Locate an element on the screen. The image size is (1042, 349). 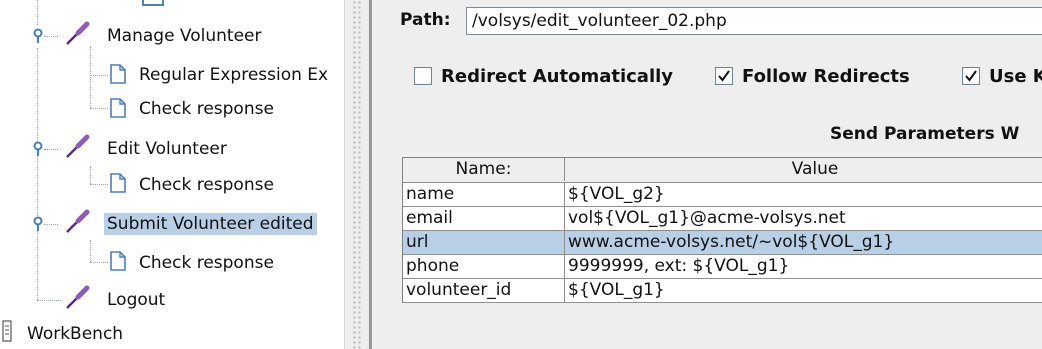
tree-node-label: Manage Volunteer is located at coordinates (184, 36).